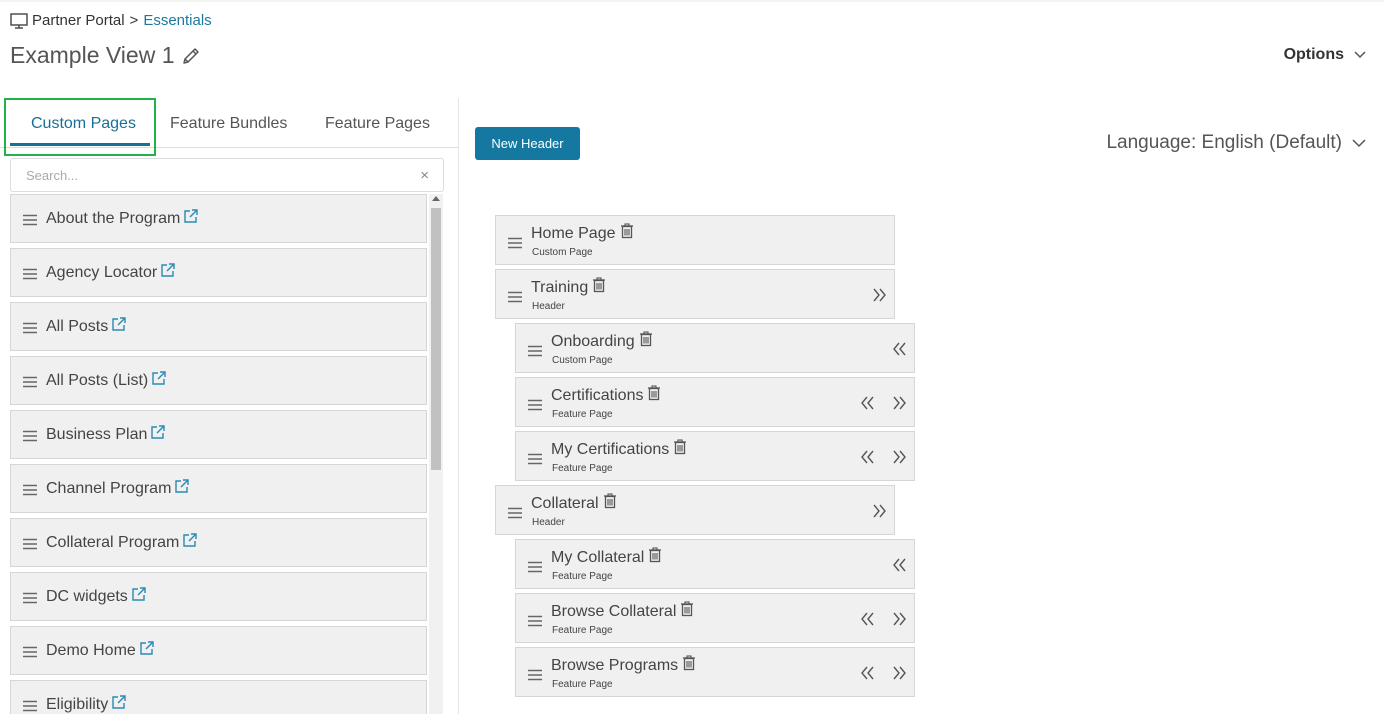 The image size is (1384, 714). I want to click on list-scrollbar, so click(436, 454).